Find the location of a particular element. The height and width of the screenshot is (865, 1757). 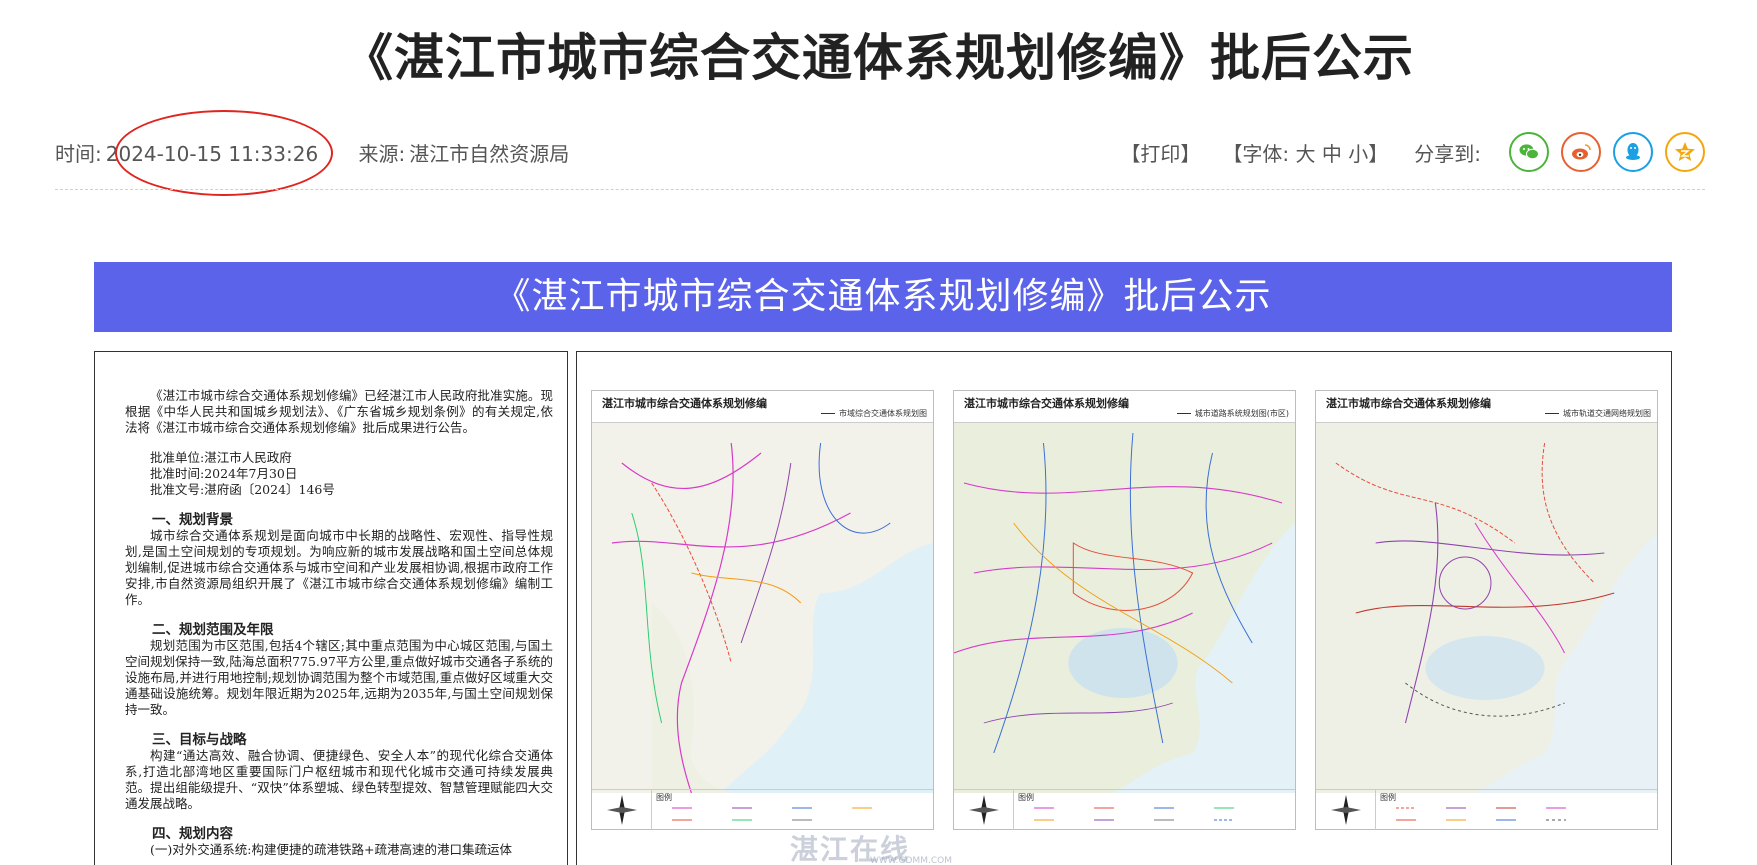

map-subtitle: 市域综合交通体系规划图 is located at coordinates (874, 413).